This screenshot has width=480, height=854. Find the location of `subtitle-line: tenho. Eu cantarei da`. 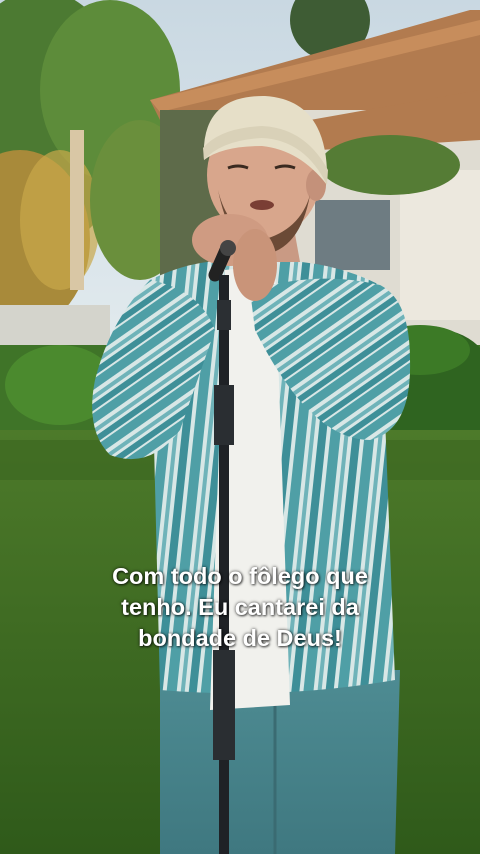

subtitle-line: tenho. Eu cantarei da is located at coordinates (240, 607).